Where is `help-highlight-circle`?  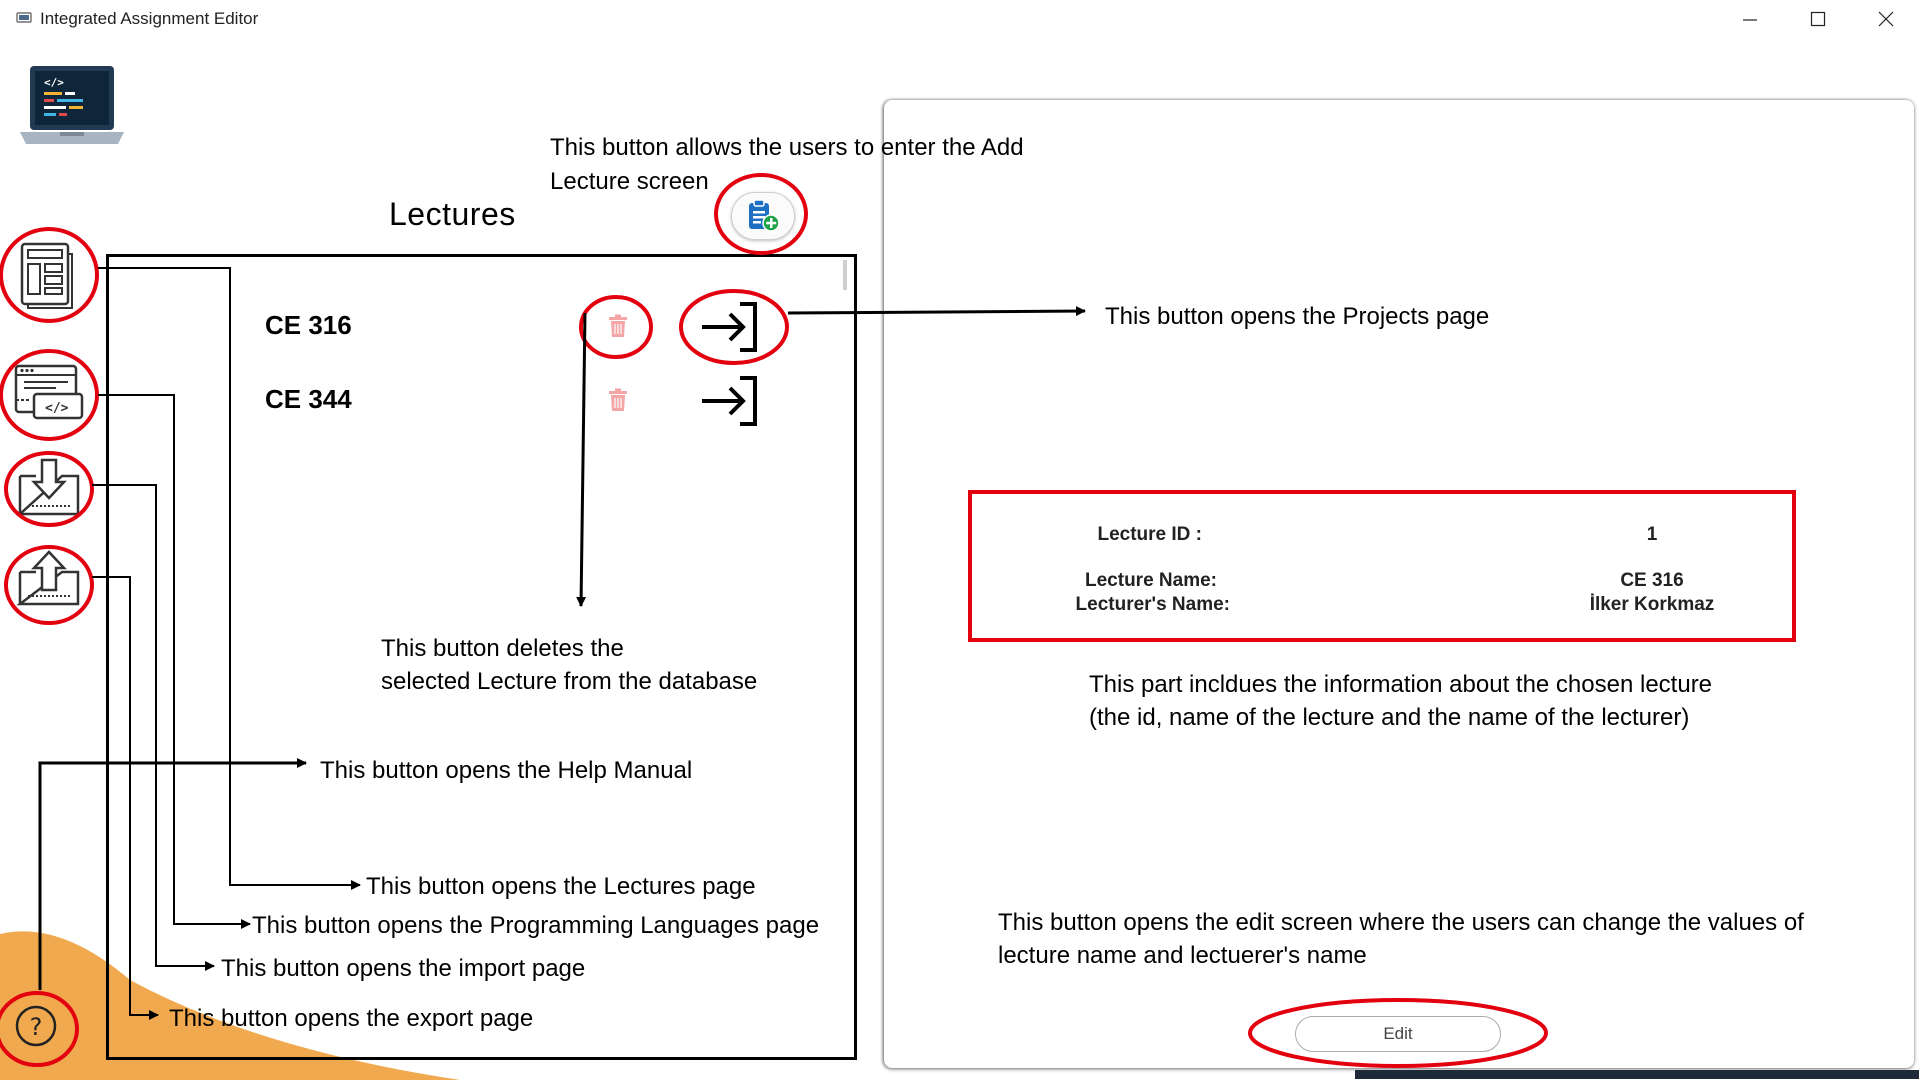 help-highlight-circle is located at coordinates (39, 1029).